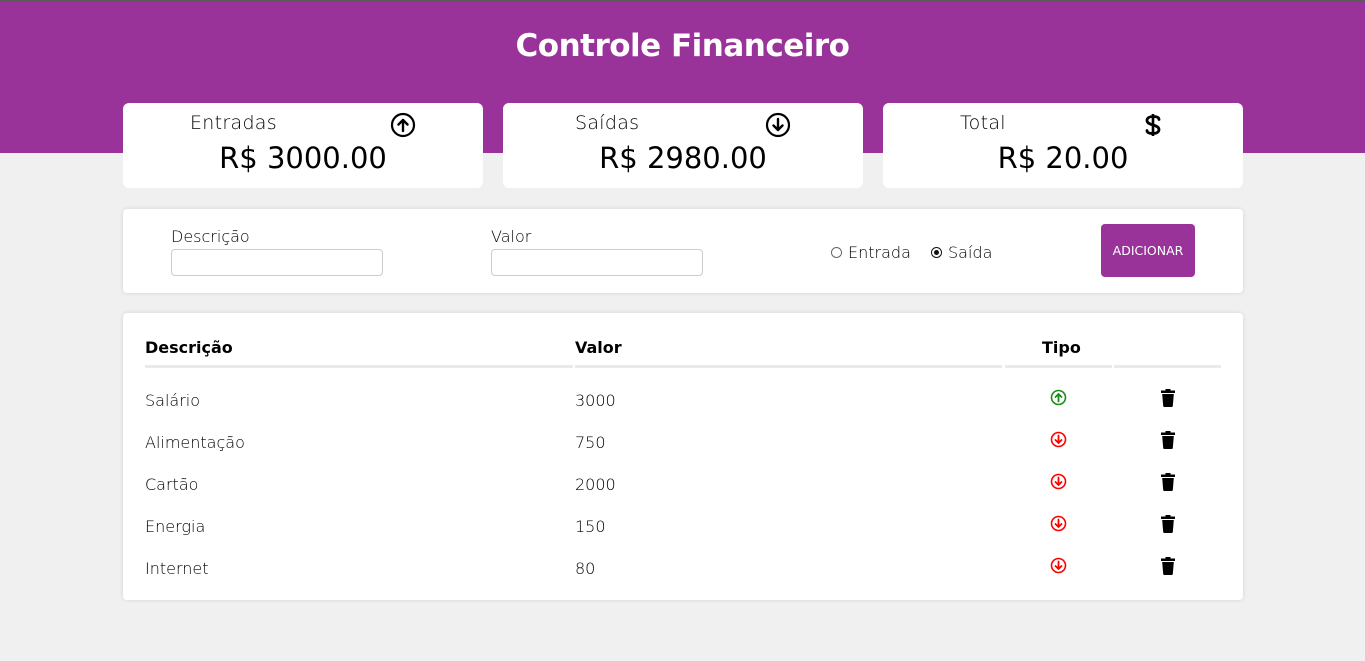 Image resolution: width=1365 pixels, height=661 pixels. Describe the element at coordinates (597, 262) in the screenshot. I see `valor-input` at that location.